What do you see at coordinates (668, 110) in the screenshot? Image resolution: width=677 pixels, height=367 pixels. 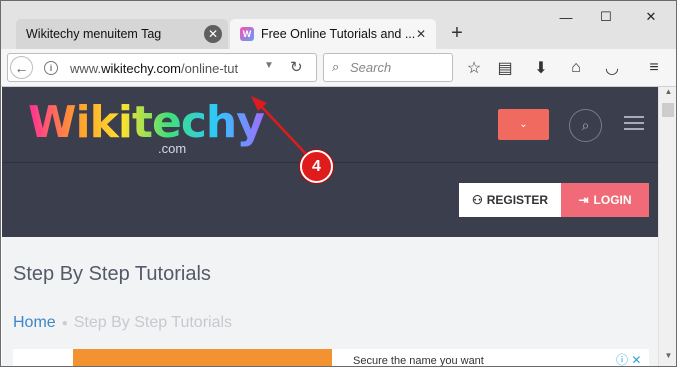 I see `scrollbar-thumb` at bounding box center [668, 110].